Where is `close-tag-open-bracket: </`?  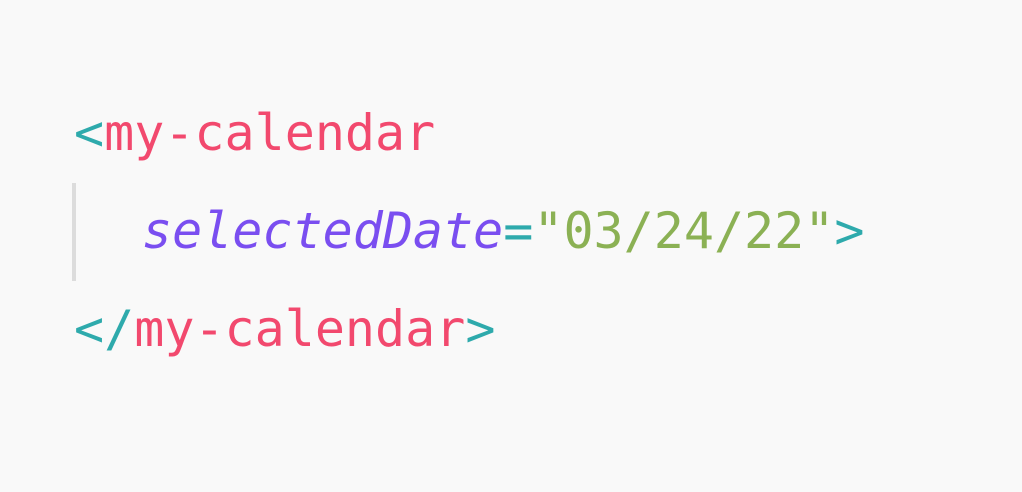
close-tag-open-bracket: </ is located at coordinates (104, 329).